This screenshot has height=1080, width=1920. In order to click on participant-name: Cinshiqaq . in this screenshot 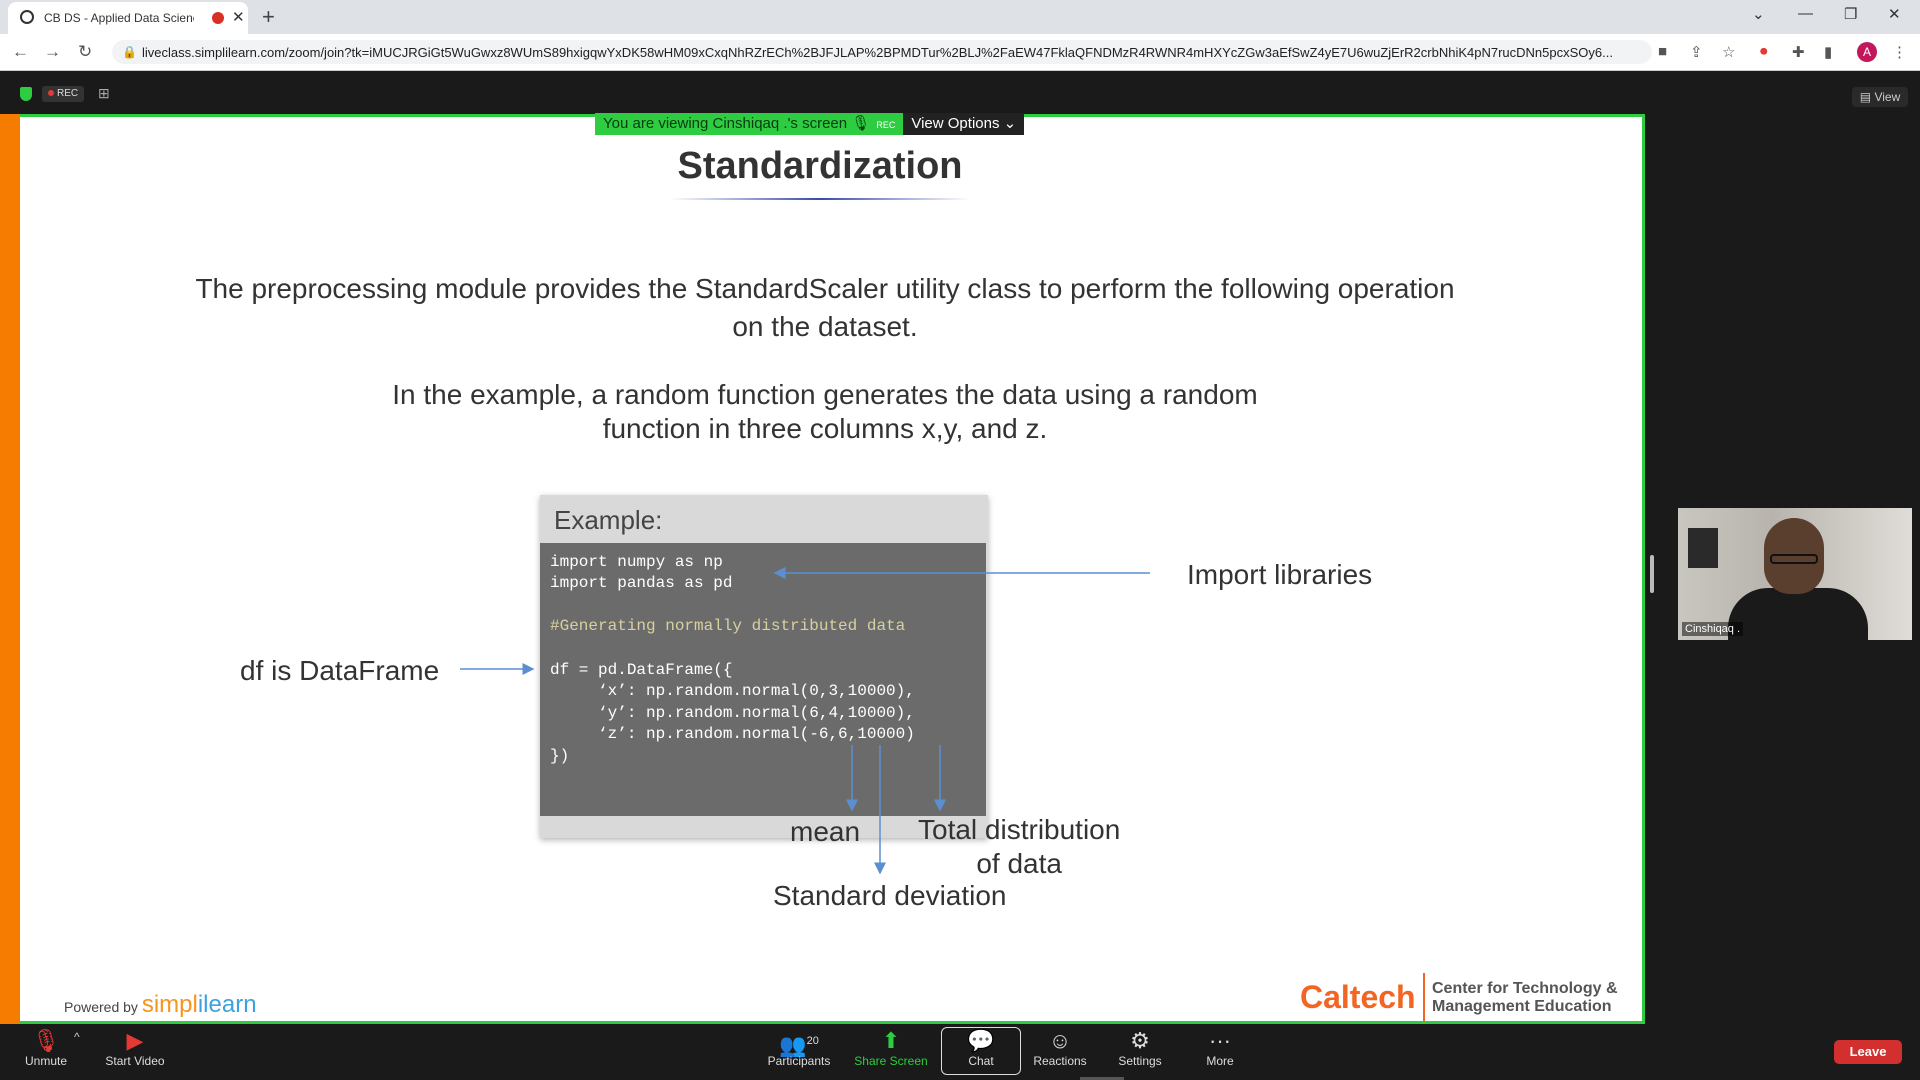, I will do `click(1713, 629)`.